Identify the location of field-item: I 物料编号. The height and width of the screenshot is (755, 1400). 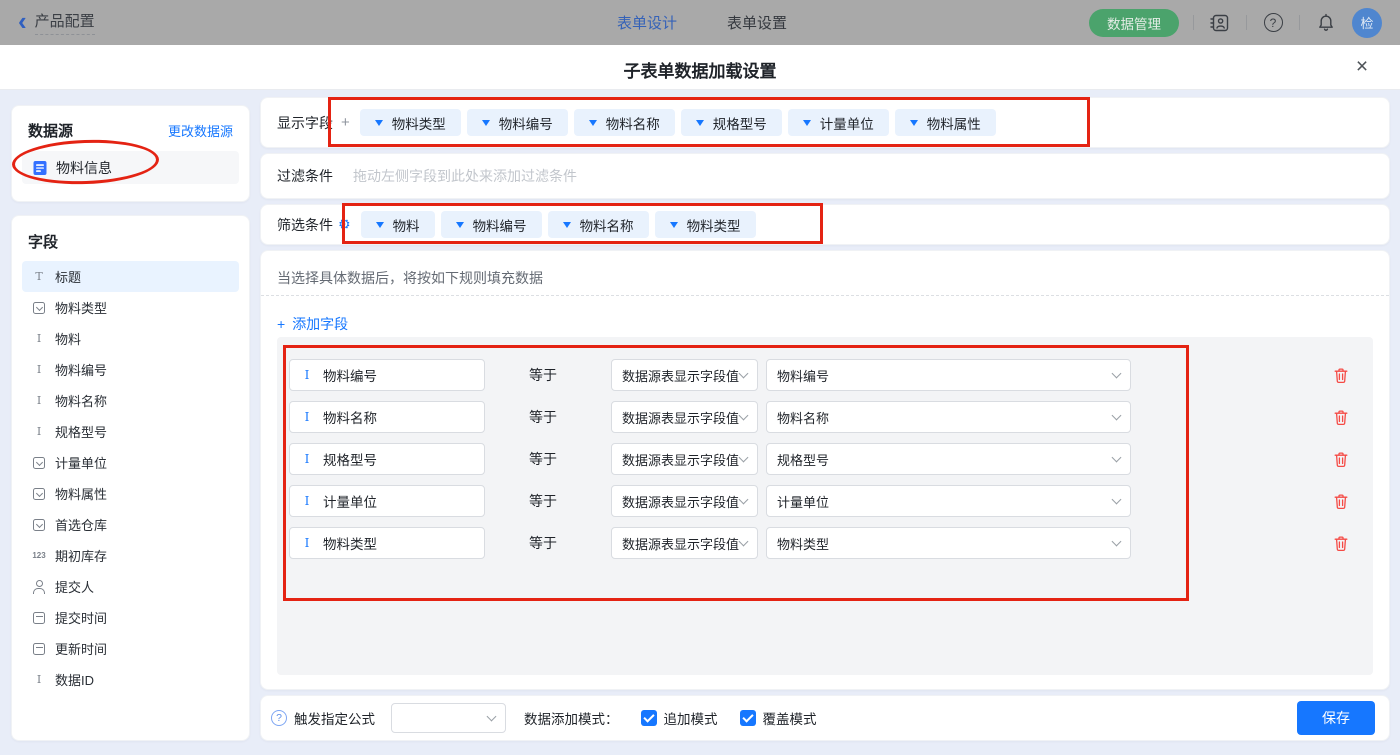
(130, 369).